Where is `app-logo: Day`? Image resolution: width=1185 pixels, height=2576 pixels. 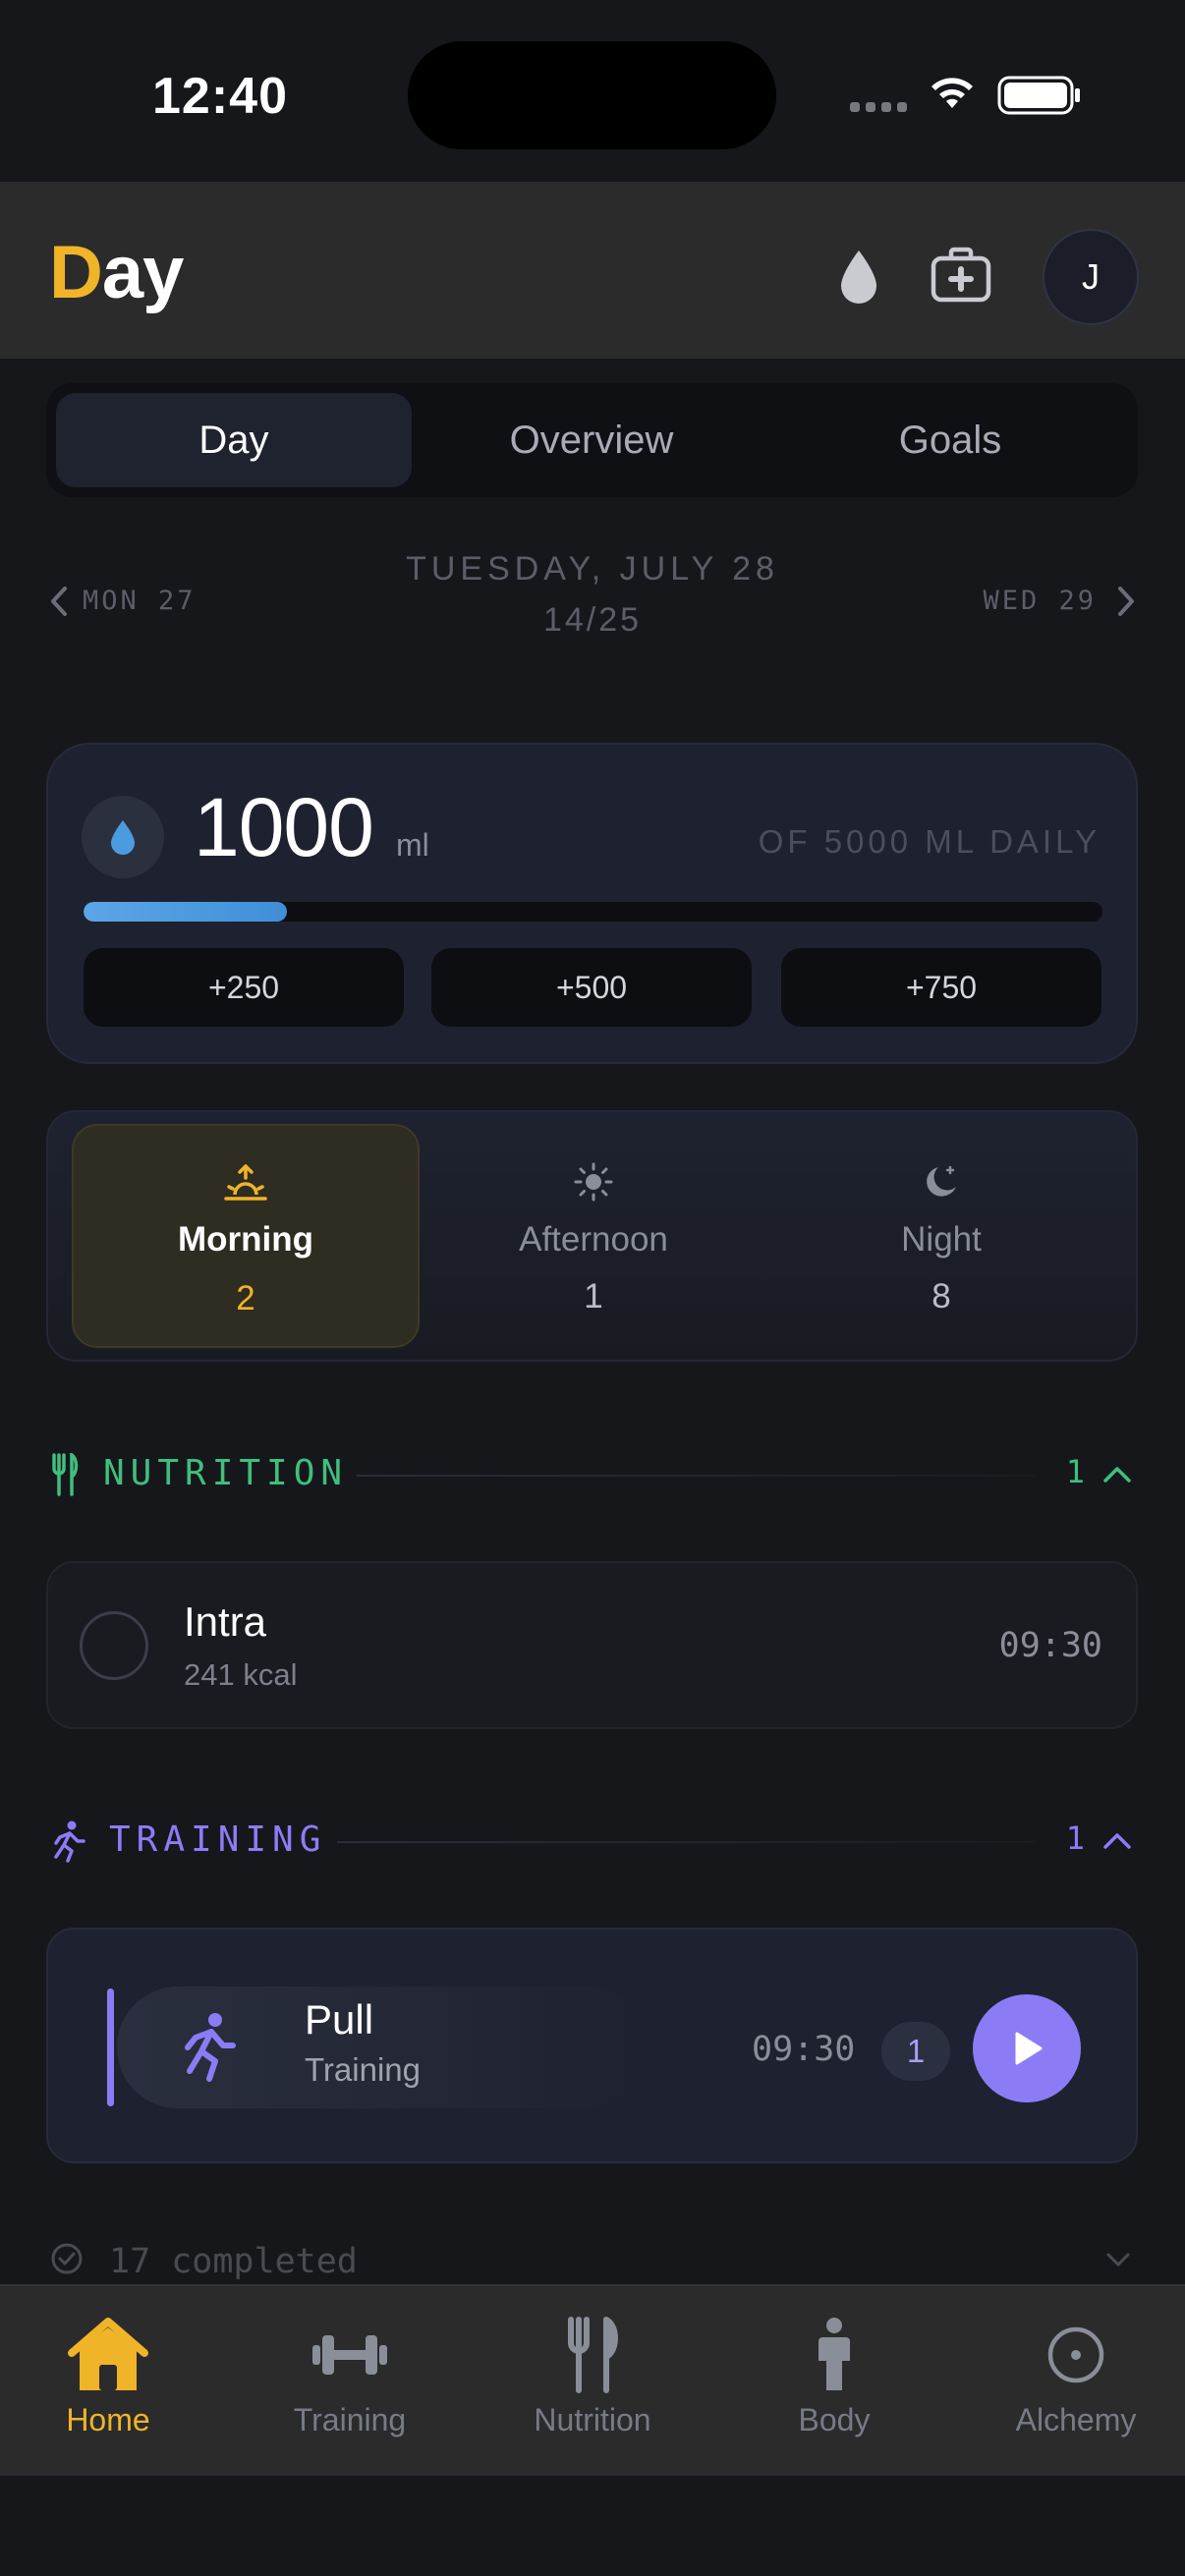
app-logo: Day is located at coordinates (117, 272).